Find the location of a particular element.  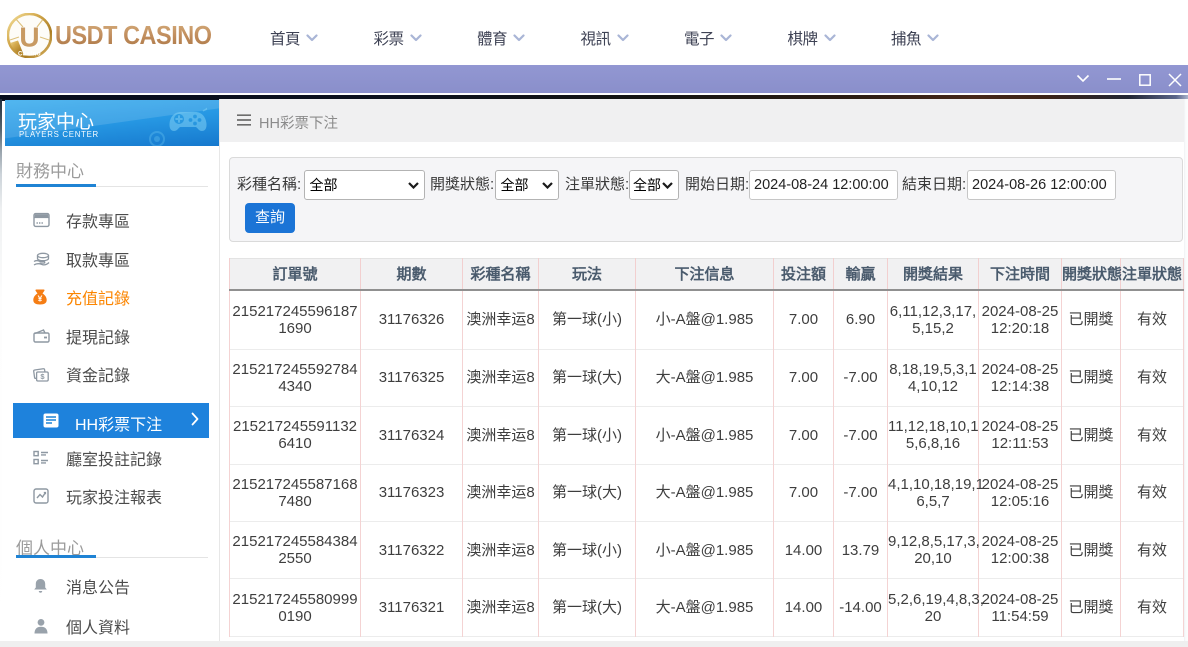

svg-text: Casino is located at coordinates (29, 55).